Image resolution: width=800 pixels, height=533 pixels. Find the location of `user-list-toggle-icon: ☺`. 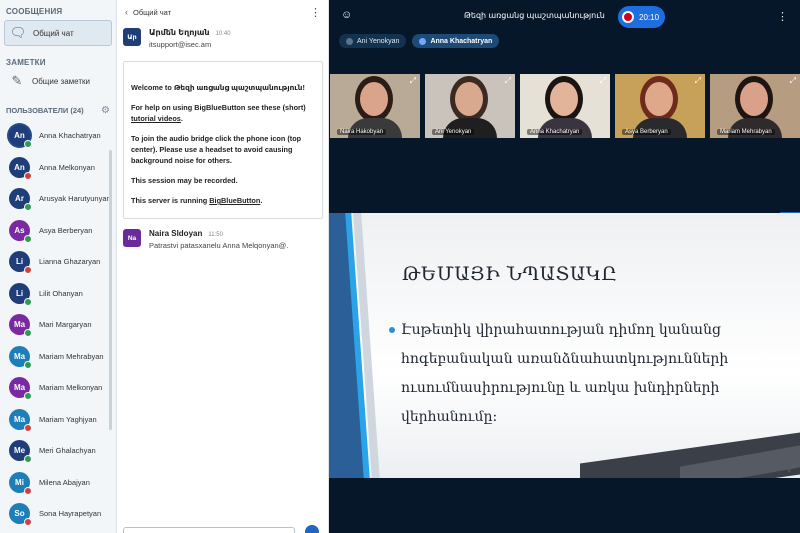

user-list-toggle-icon: ☺ is located at coordinates (346, 15).